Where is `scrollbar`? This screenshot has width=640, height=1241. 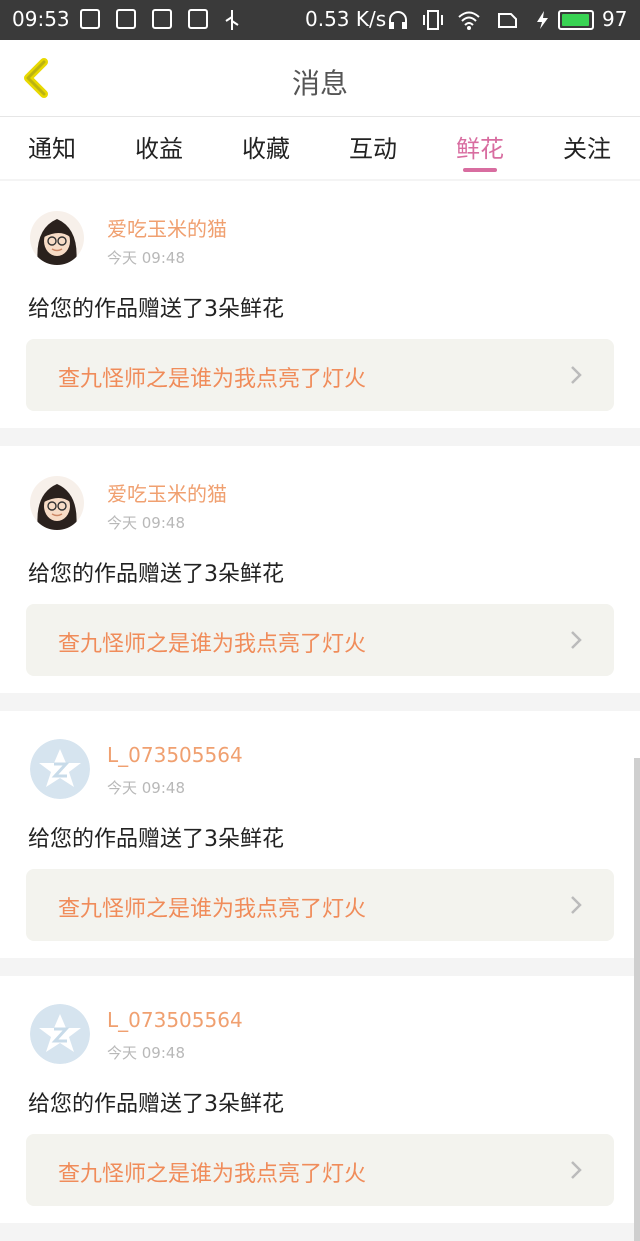
scrollbar is located at coordinates (637, 999).